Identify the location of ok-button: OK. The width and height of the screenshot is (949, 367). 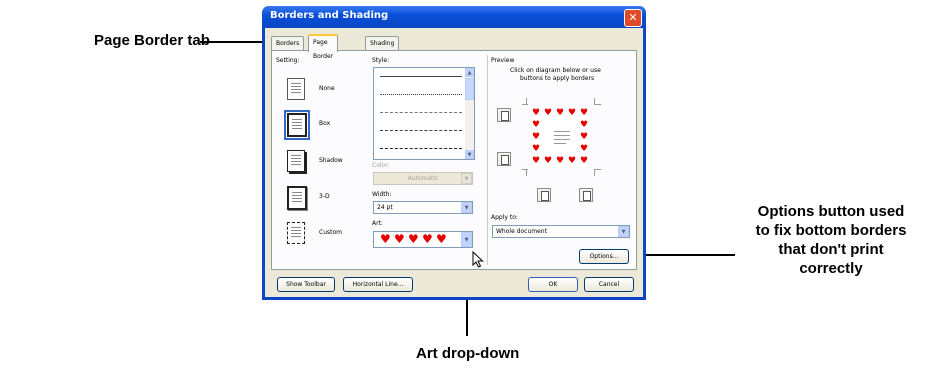
(553, 284).